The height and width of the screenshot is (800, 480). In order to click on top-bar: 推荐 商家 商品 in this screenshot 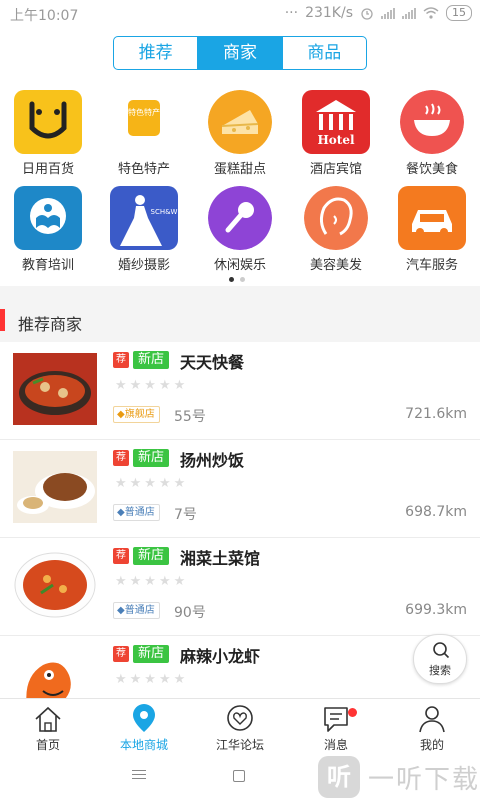, I will do `click(240, 54)`.